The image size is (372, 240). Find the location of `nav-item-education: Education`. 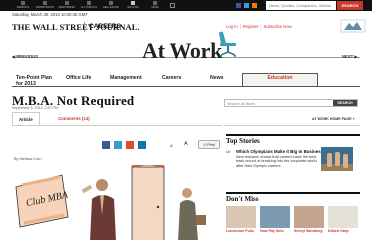

nav-item-education: Education is located at coordinates (280, 79).